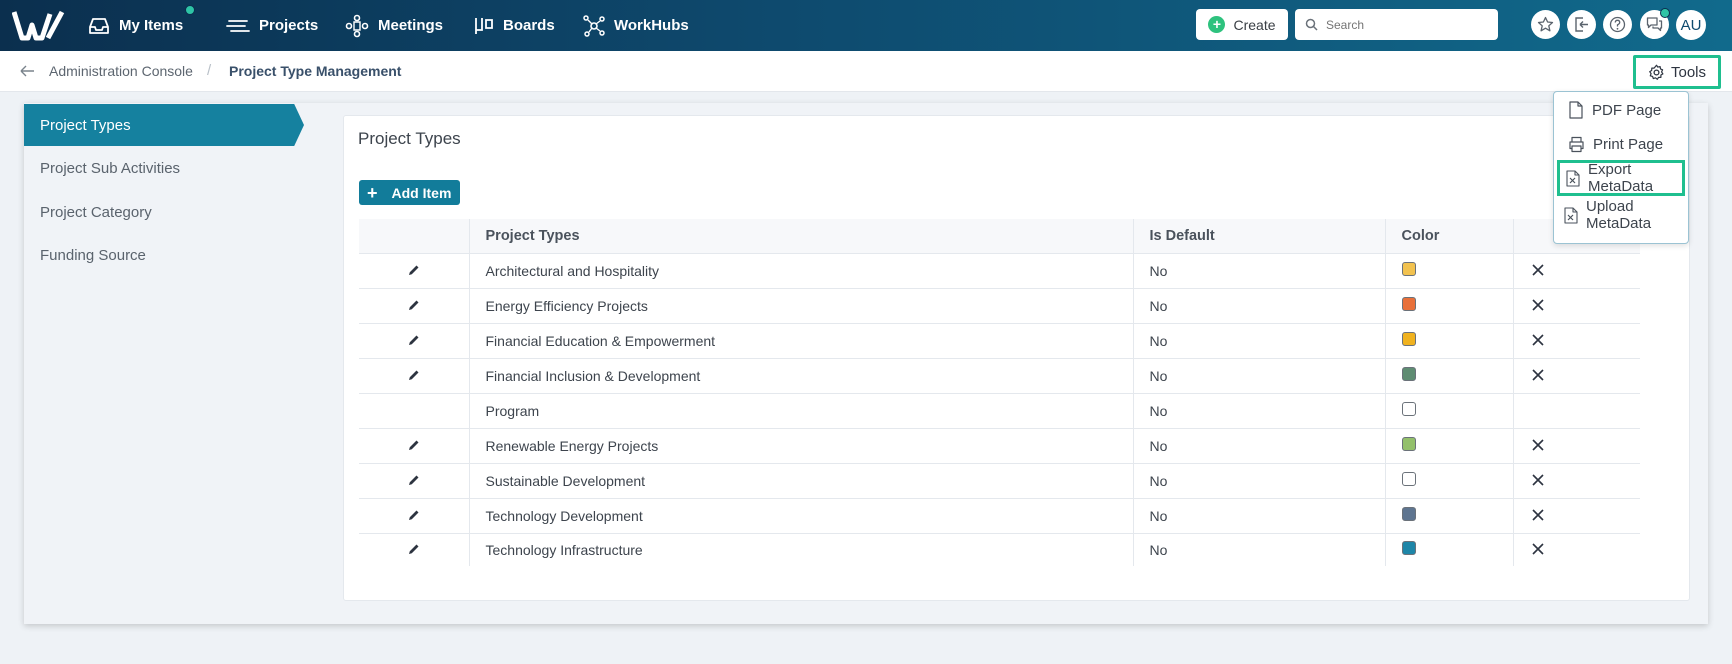  I want to click on tools-label: Tools, so click(1688, 72).